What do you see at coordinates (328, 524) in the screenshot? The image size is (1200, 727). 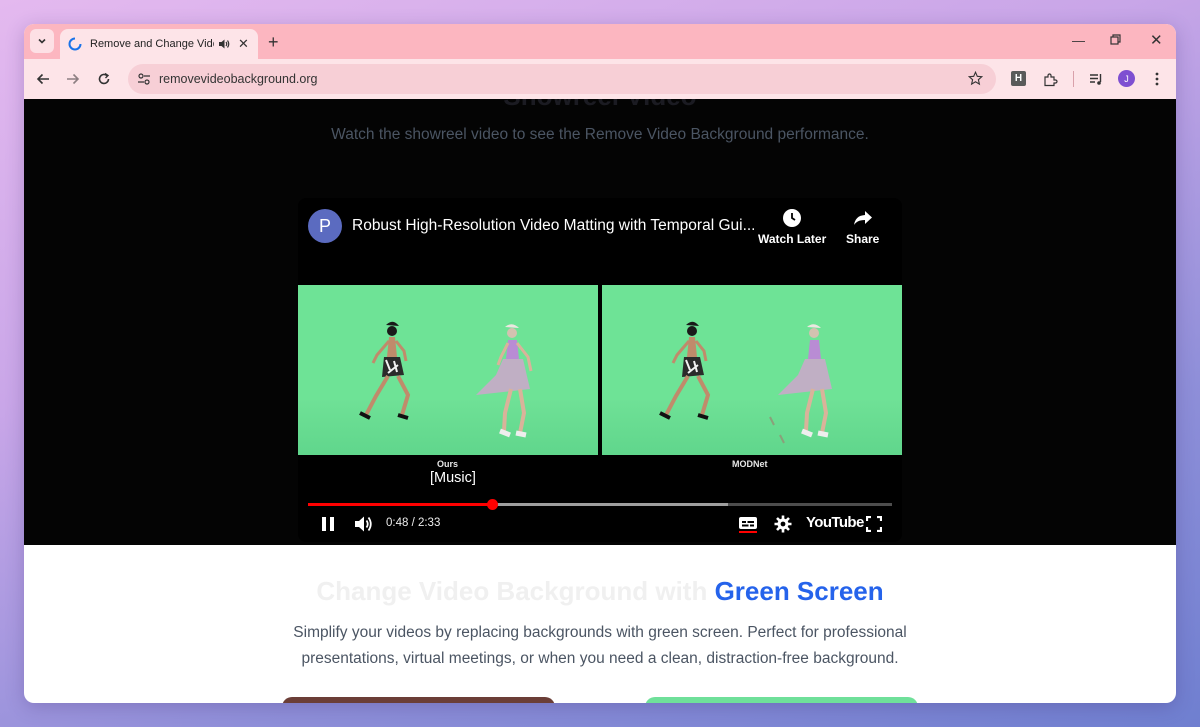 I see `pause-icon` at bounding box center [328, 524].